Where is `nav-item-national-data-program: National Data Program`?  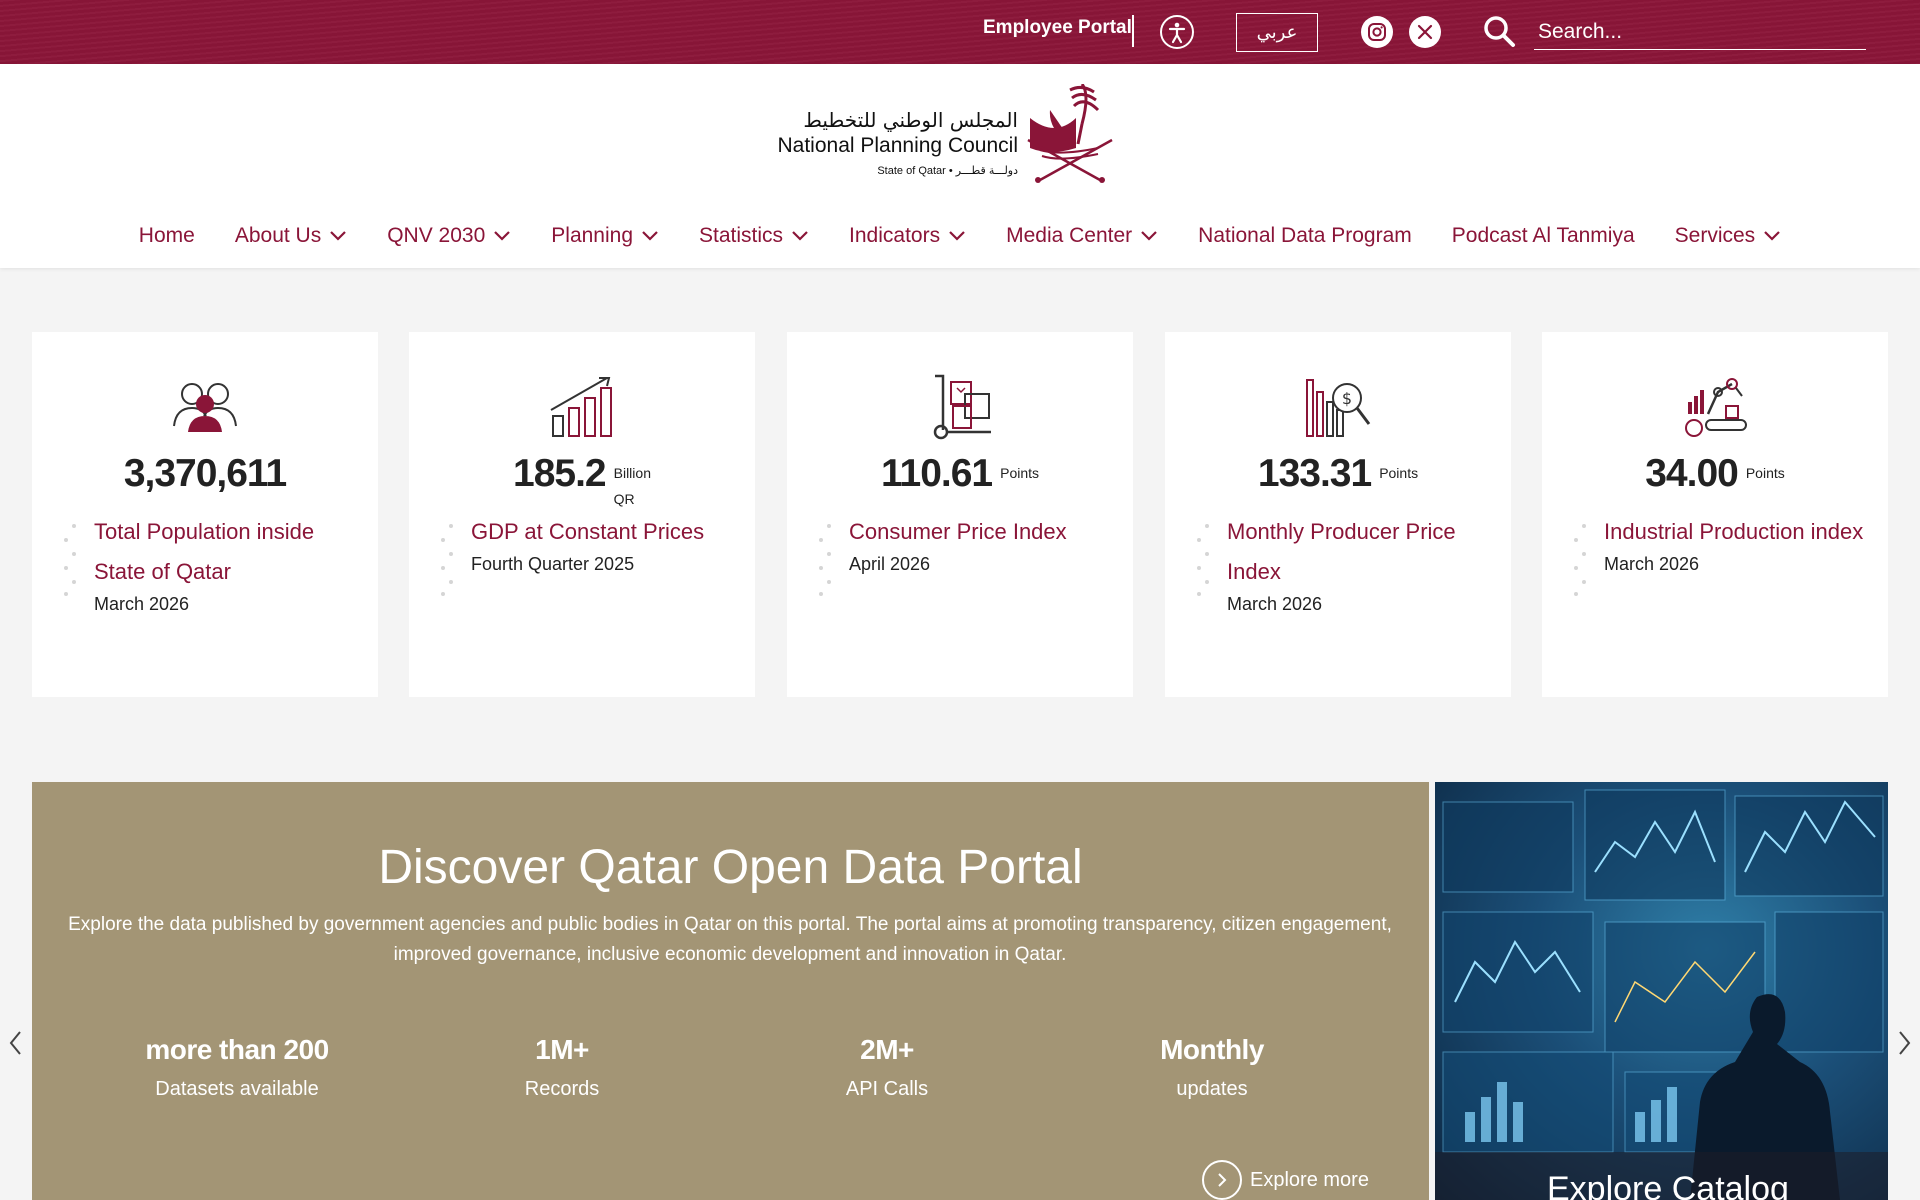 nav-item-national-data-program: National Data Program is located at coordinates (1305, 236).